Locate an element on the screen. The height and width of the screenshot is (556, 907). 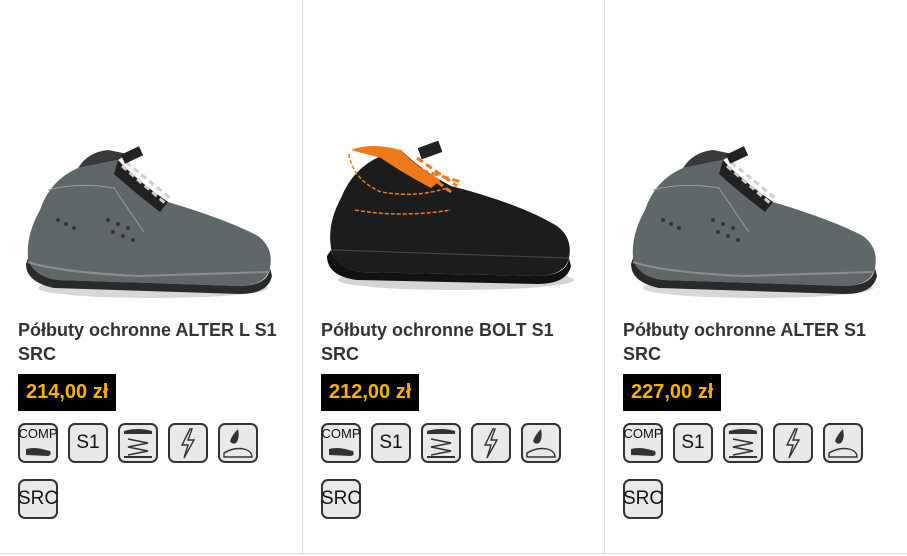
product-price: 227,00 zł is located at coordinates (672, 392).